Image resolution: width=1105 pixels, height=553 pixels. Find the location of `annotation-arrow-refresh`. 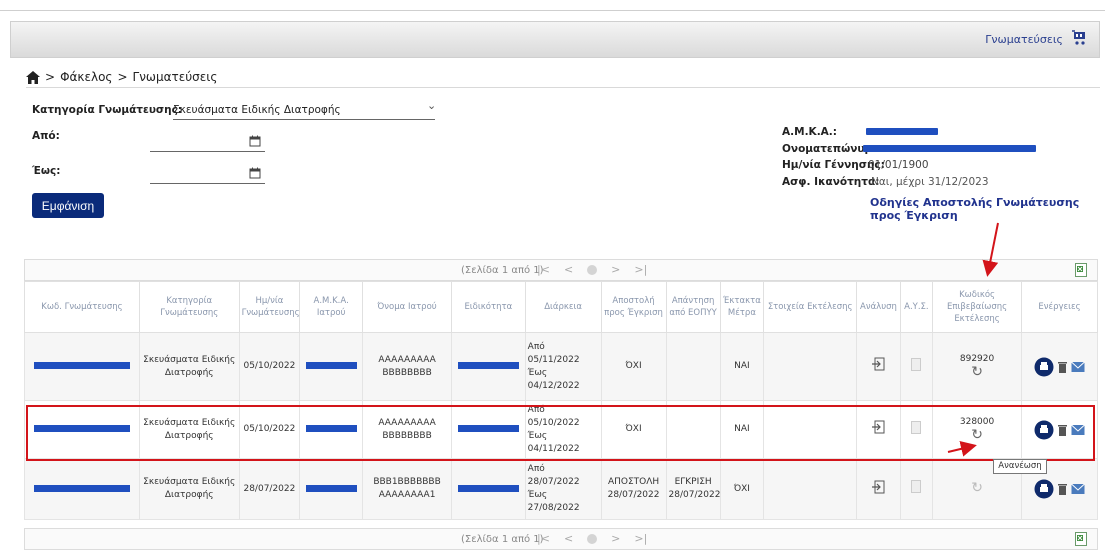

annotation-arrow-refresh is located at coordinates (962, 449).